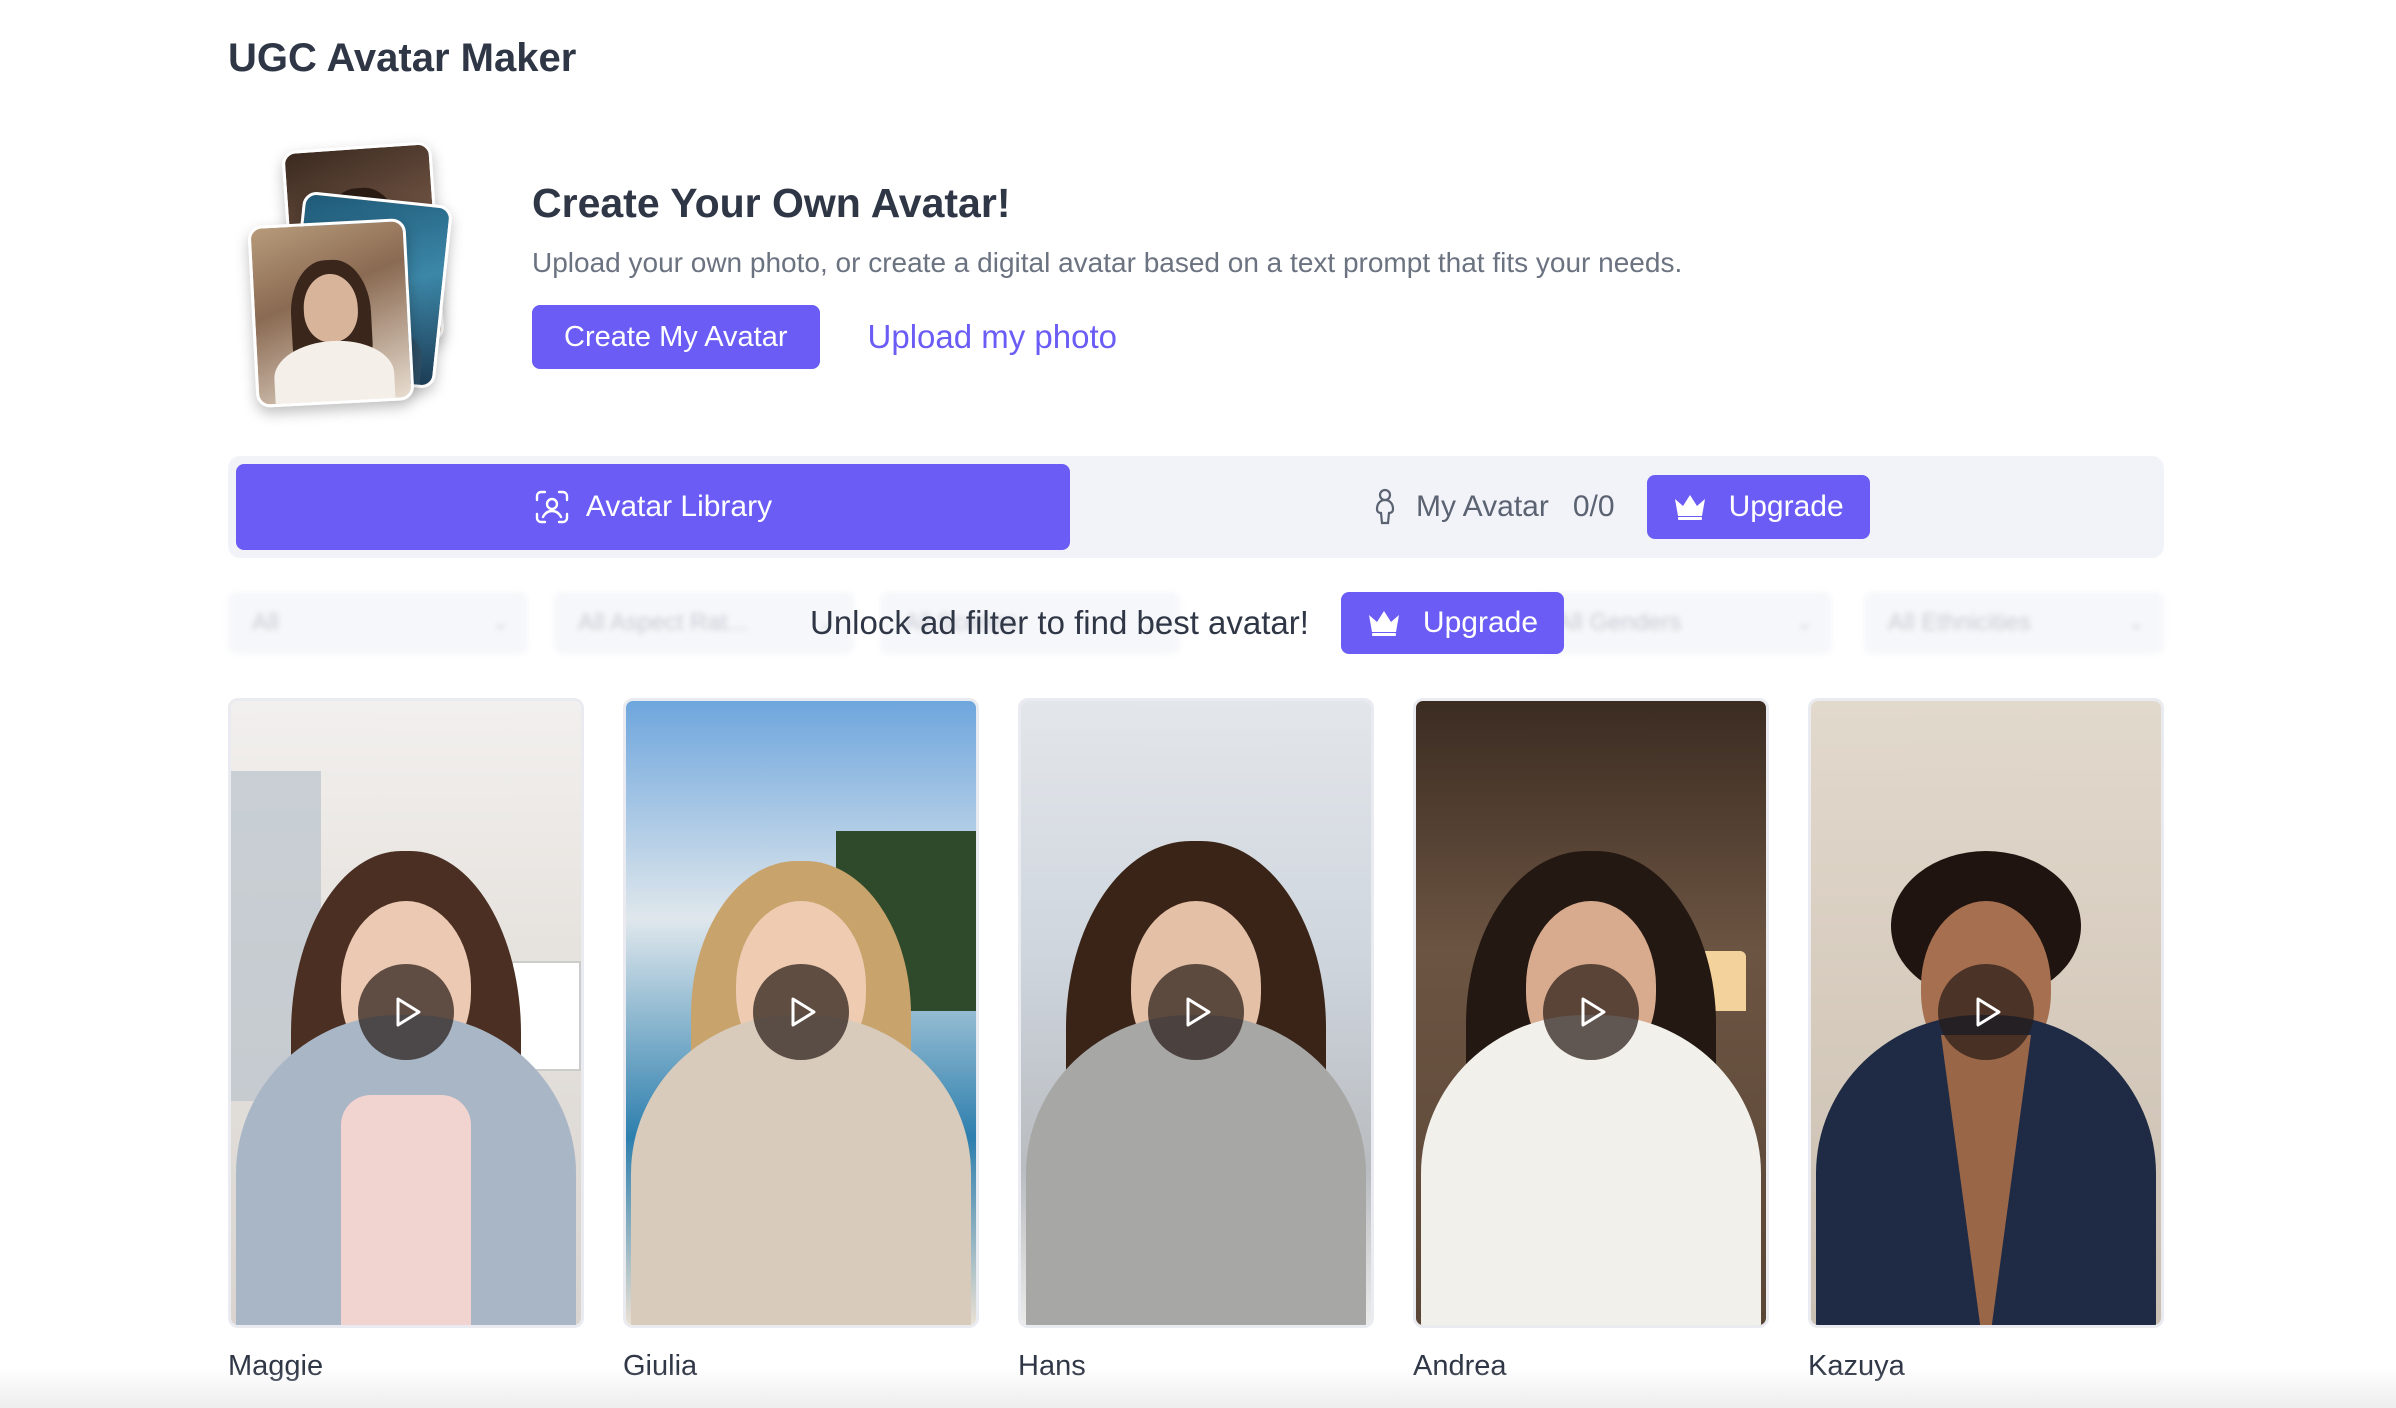 Image resolution: width=2396 pixels, height=1408 pixels. I want to click on face-scan-icon, so click(552, 507).